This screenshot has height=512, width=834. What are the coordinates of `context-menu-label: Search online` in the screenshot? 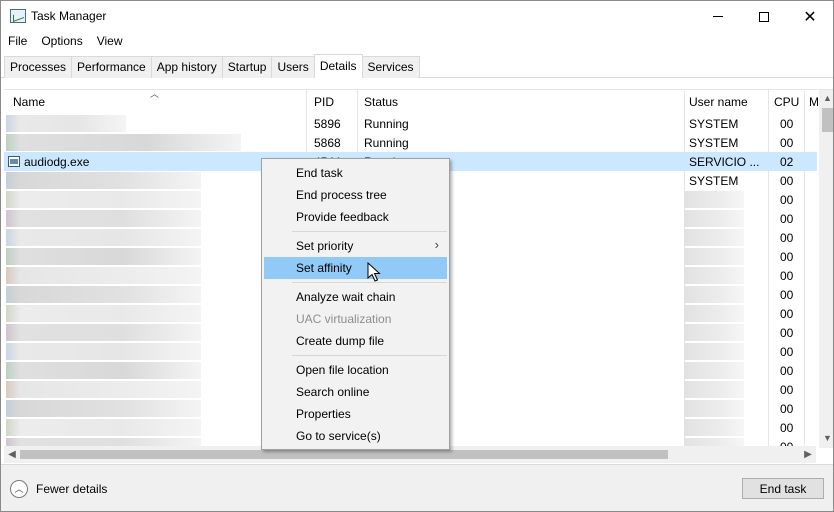 It's located at (333, 392).